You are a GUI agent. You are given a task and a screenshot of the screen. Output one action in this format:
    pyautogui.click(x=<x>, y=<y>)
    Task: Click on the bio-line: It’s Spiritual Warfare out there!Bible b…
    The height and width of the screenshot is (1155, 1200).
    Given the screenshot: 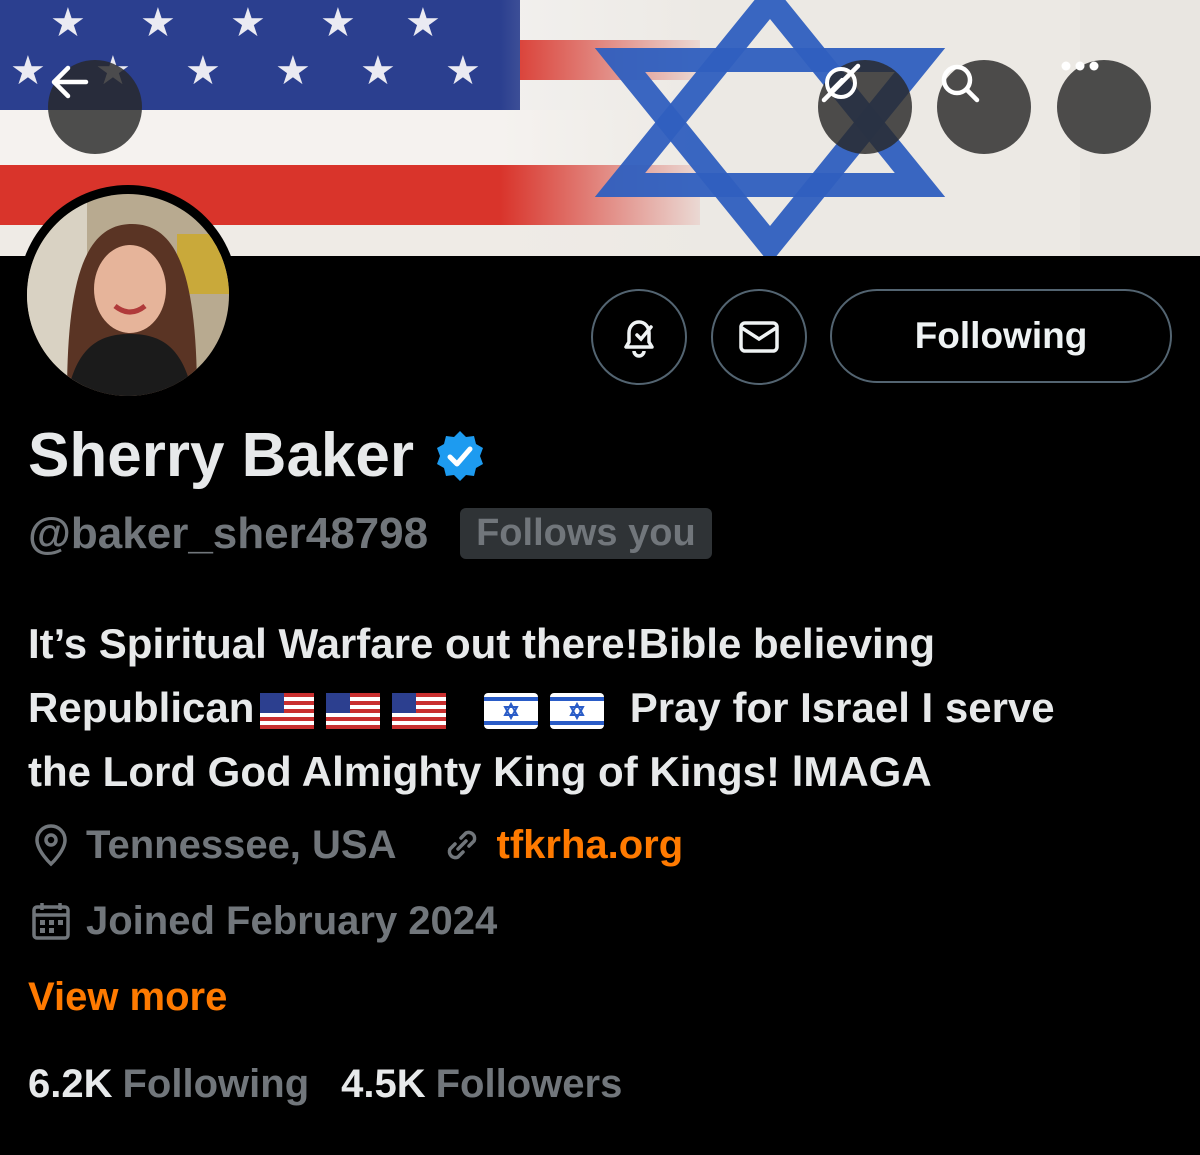 What is the action you would take?
    pyautogui.click(x=482, y=643)
    